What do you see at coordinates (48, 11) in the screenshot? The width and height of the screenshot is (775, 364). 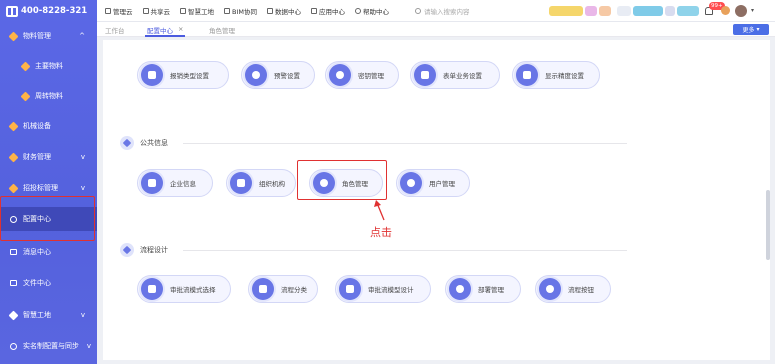 I see `brand: 400-8228-321` at bounding box center [48, 11].